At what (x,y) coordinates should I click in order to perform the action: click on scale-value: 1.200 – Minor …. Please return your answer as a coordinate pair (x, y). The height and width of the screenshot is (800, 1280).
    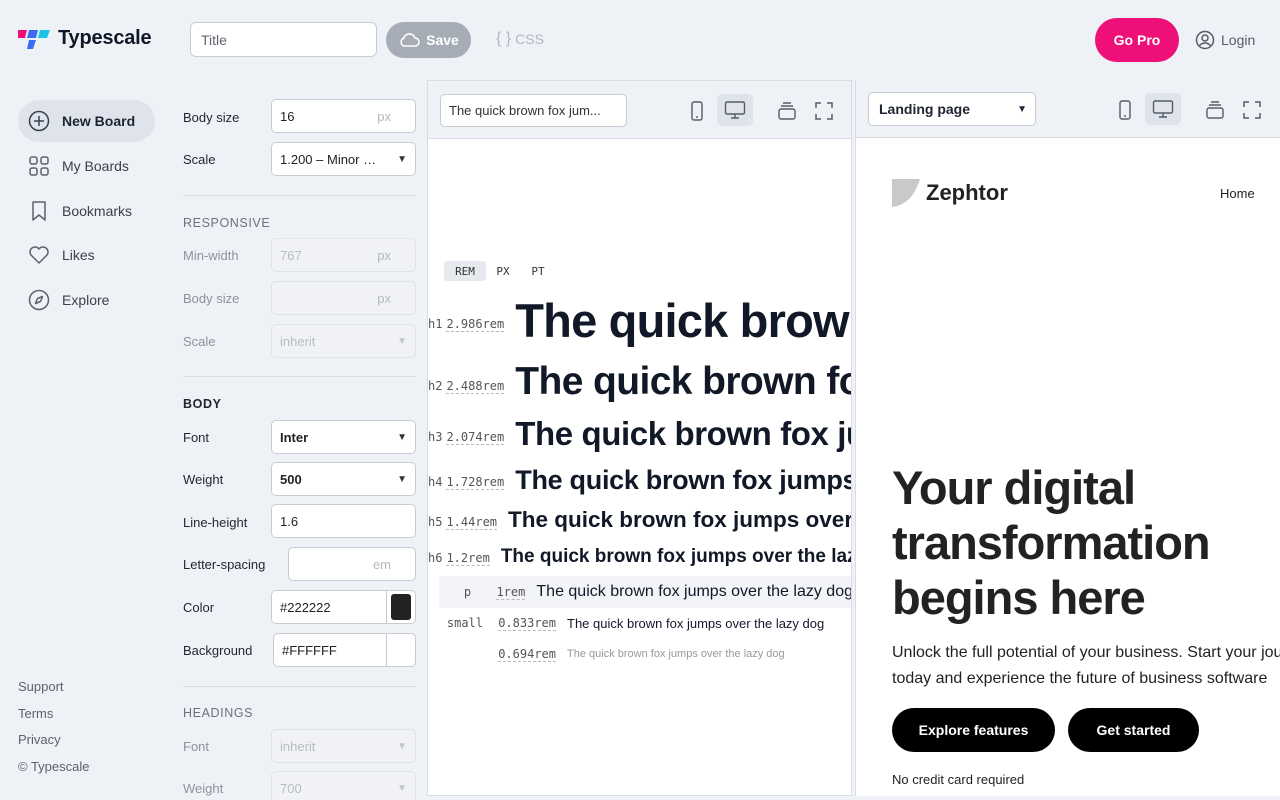
    Looking at the image, I should click on (328, 159).